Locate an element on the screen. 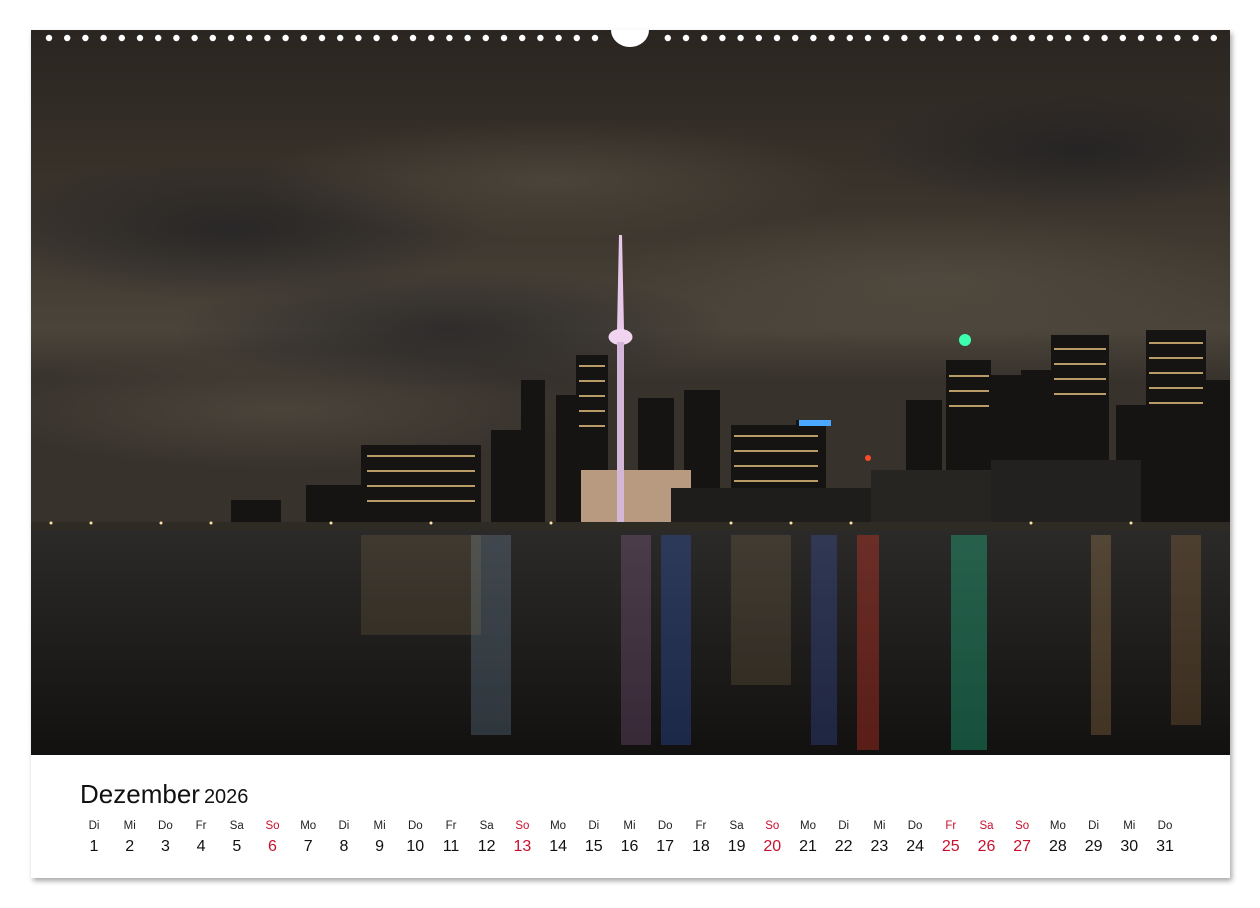  day-cell: Sa 19 is located at coordinates (737, 838).